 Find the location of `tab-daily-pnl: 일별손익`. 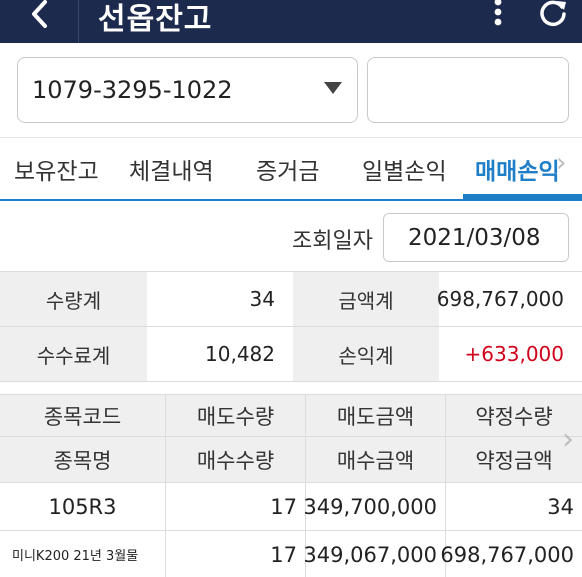

tab-daily-pnl: 일별손익 is located at coordinates (404, 169).